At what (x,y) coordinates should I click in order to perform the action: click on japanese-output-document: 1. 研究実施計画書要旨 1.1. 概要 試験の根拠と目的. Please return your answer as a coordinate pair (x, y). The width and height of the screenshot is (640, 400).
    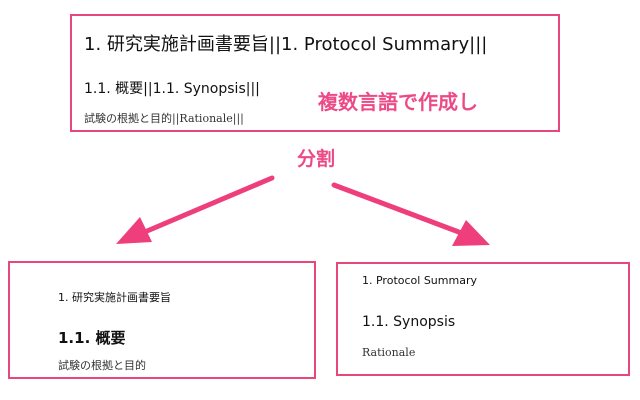
    Looking at the image, I should click on (162, 320).